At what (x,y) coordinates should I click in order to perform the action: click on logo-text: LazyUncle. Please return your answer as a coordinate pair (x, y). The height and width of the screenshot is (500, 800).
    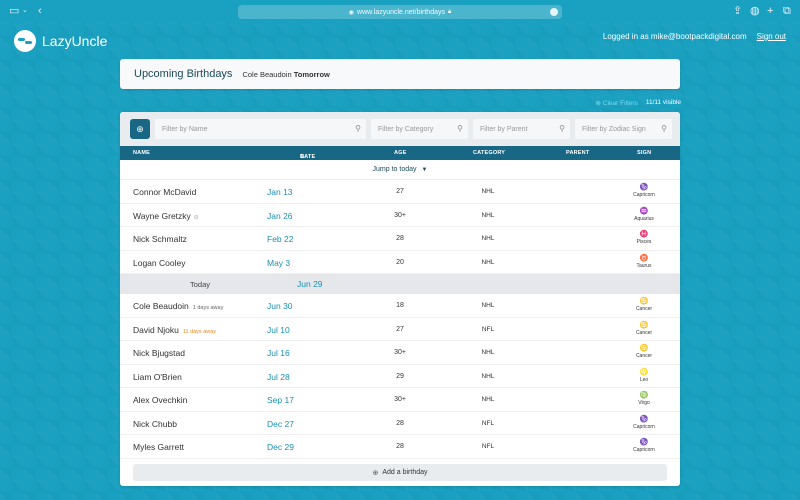
    Looking at the image, I should click on (75, 41).